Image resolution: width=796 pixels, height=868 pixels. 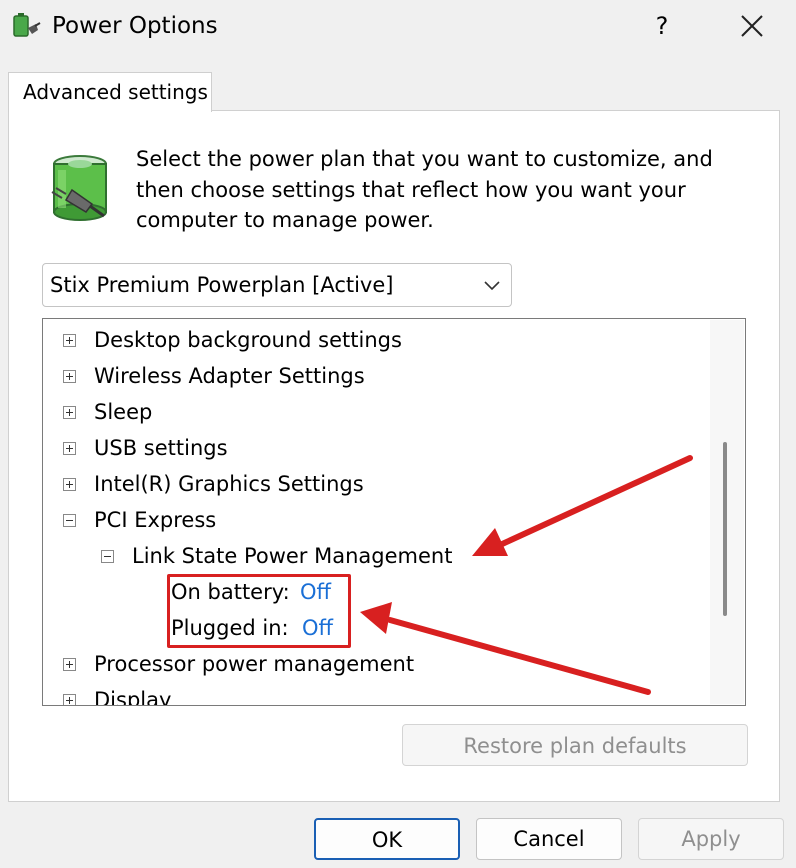 I want to click on cancel-button: Cancel, so click(x=549, y=839).